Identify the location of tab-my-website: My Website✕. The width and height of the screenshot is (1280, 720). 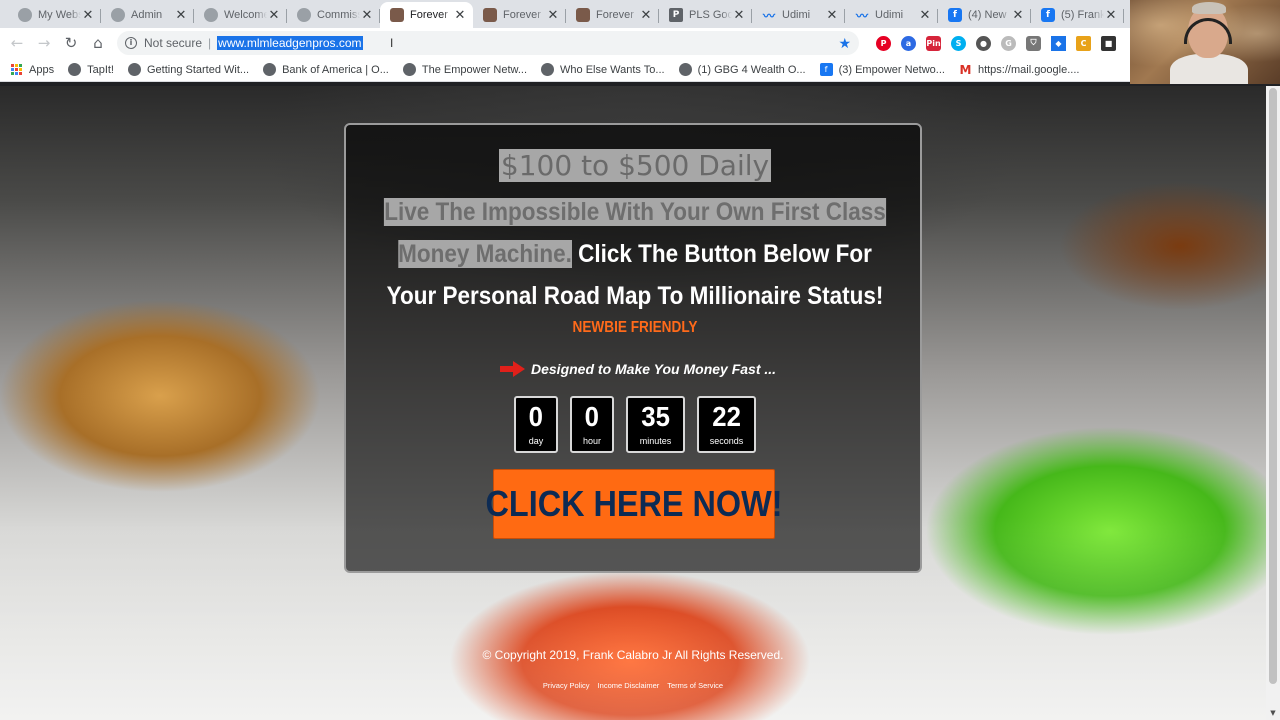
(54, 15).